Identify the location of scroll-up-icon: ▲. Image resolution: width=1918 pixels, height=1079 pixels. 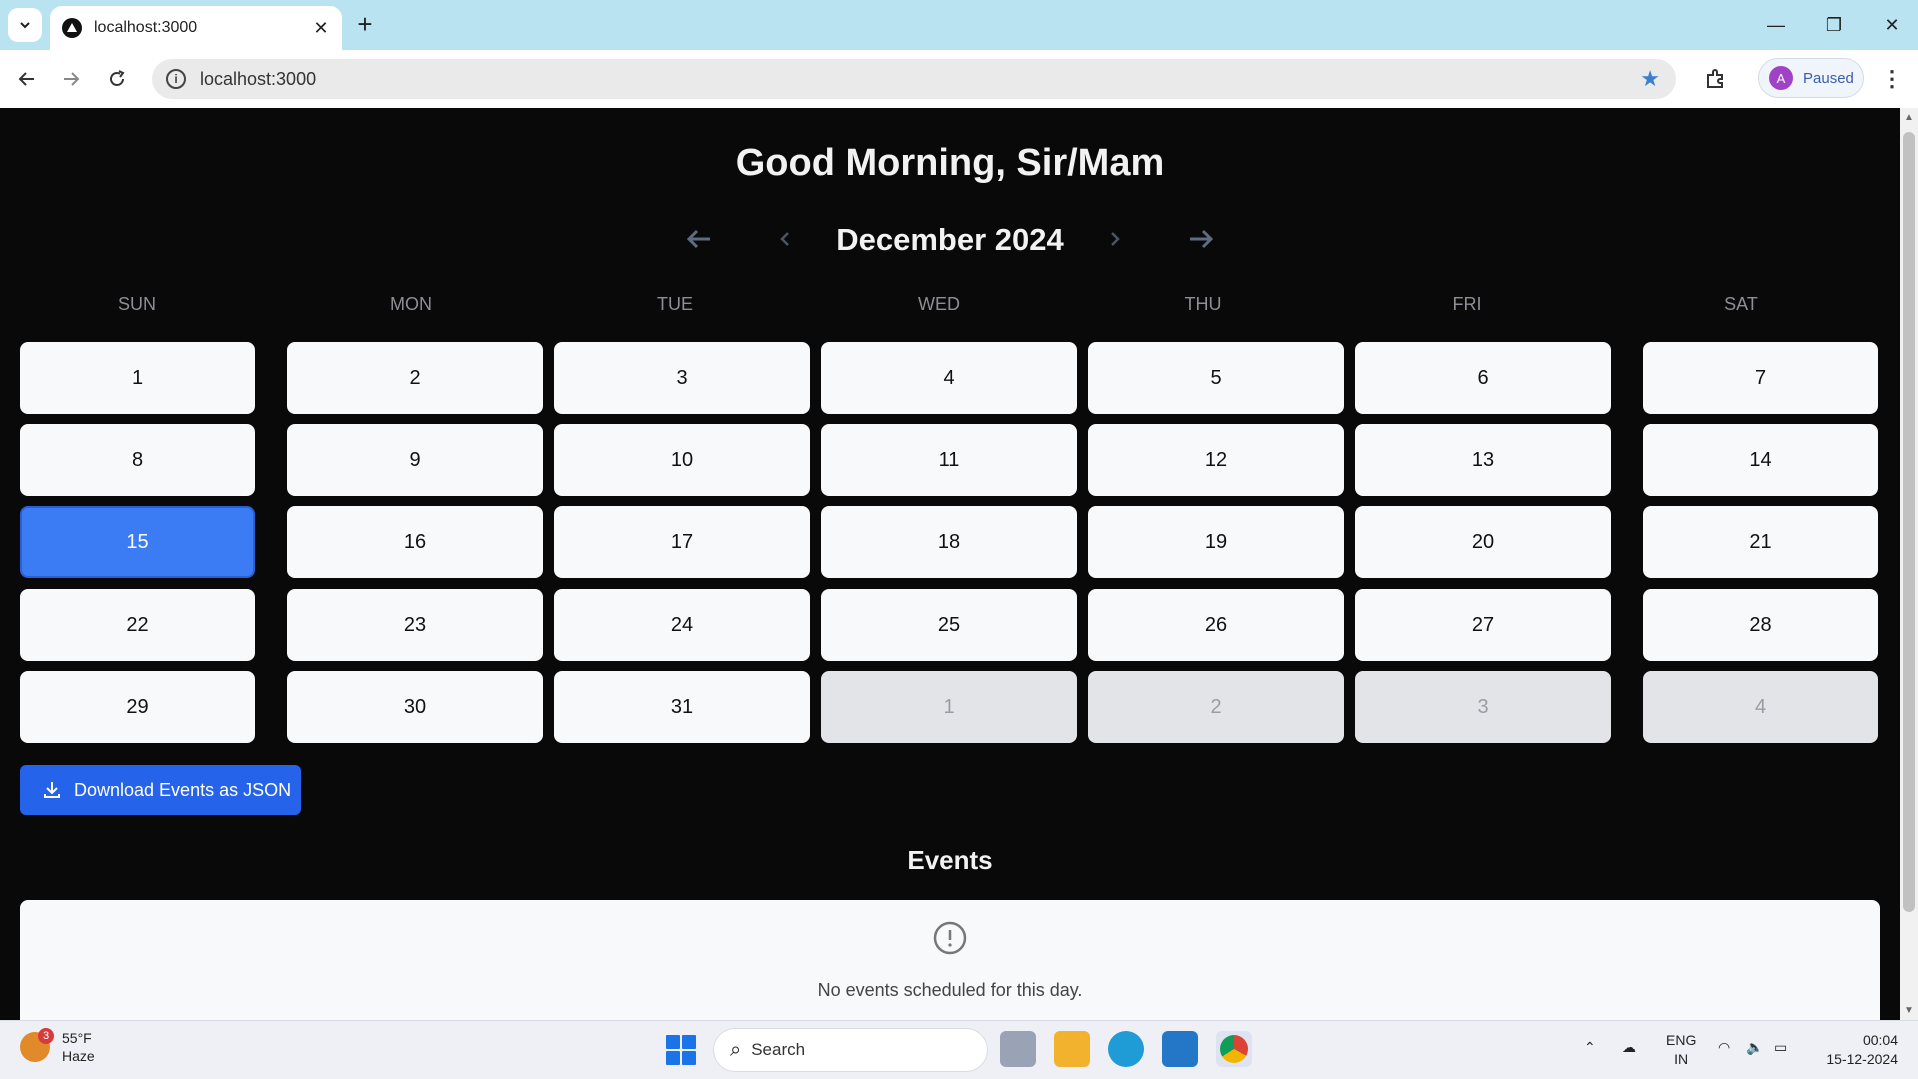
(1909, 117).